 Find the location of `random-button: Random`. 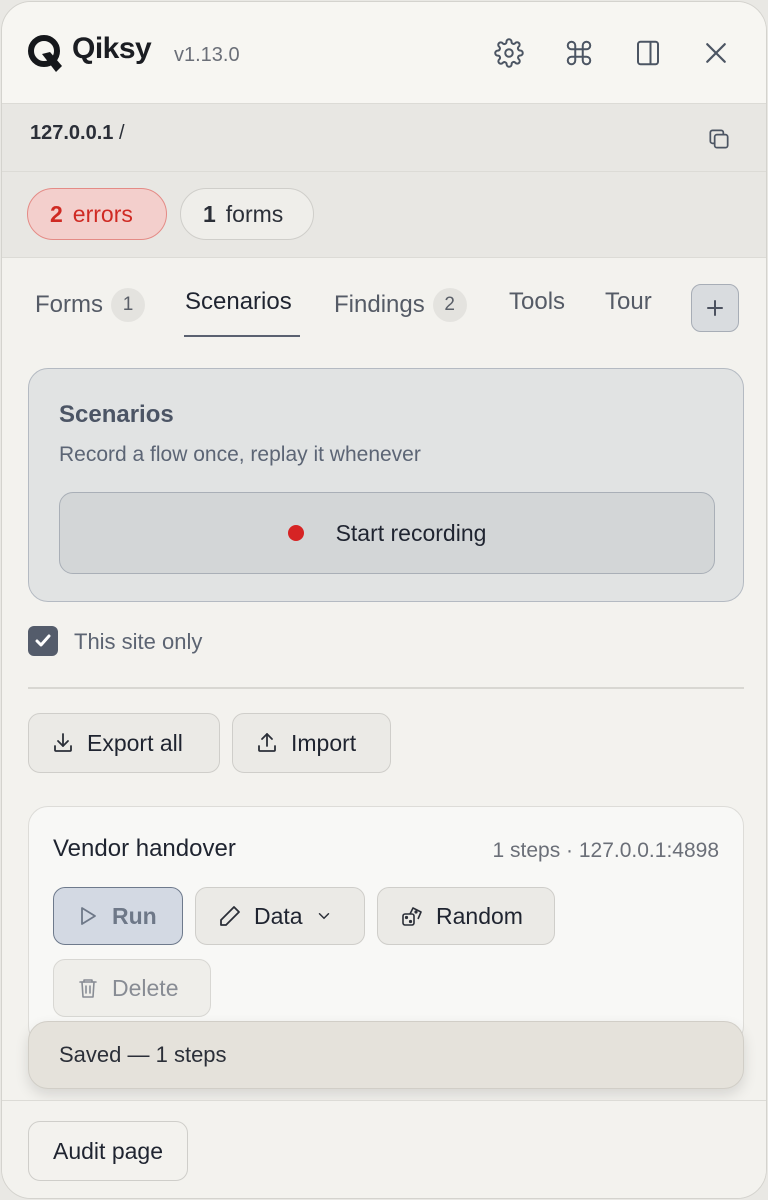

random-button: Random is located at coordinates (466, 916).